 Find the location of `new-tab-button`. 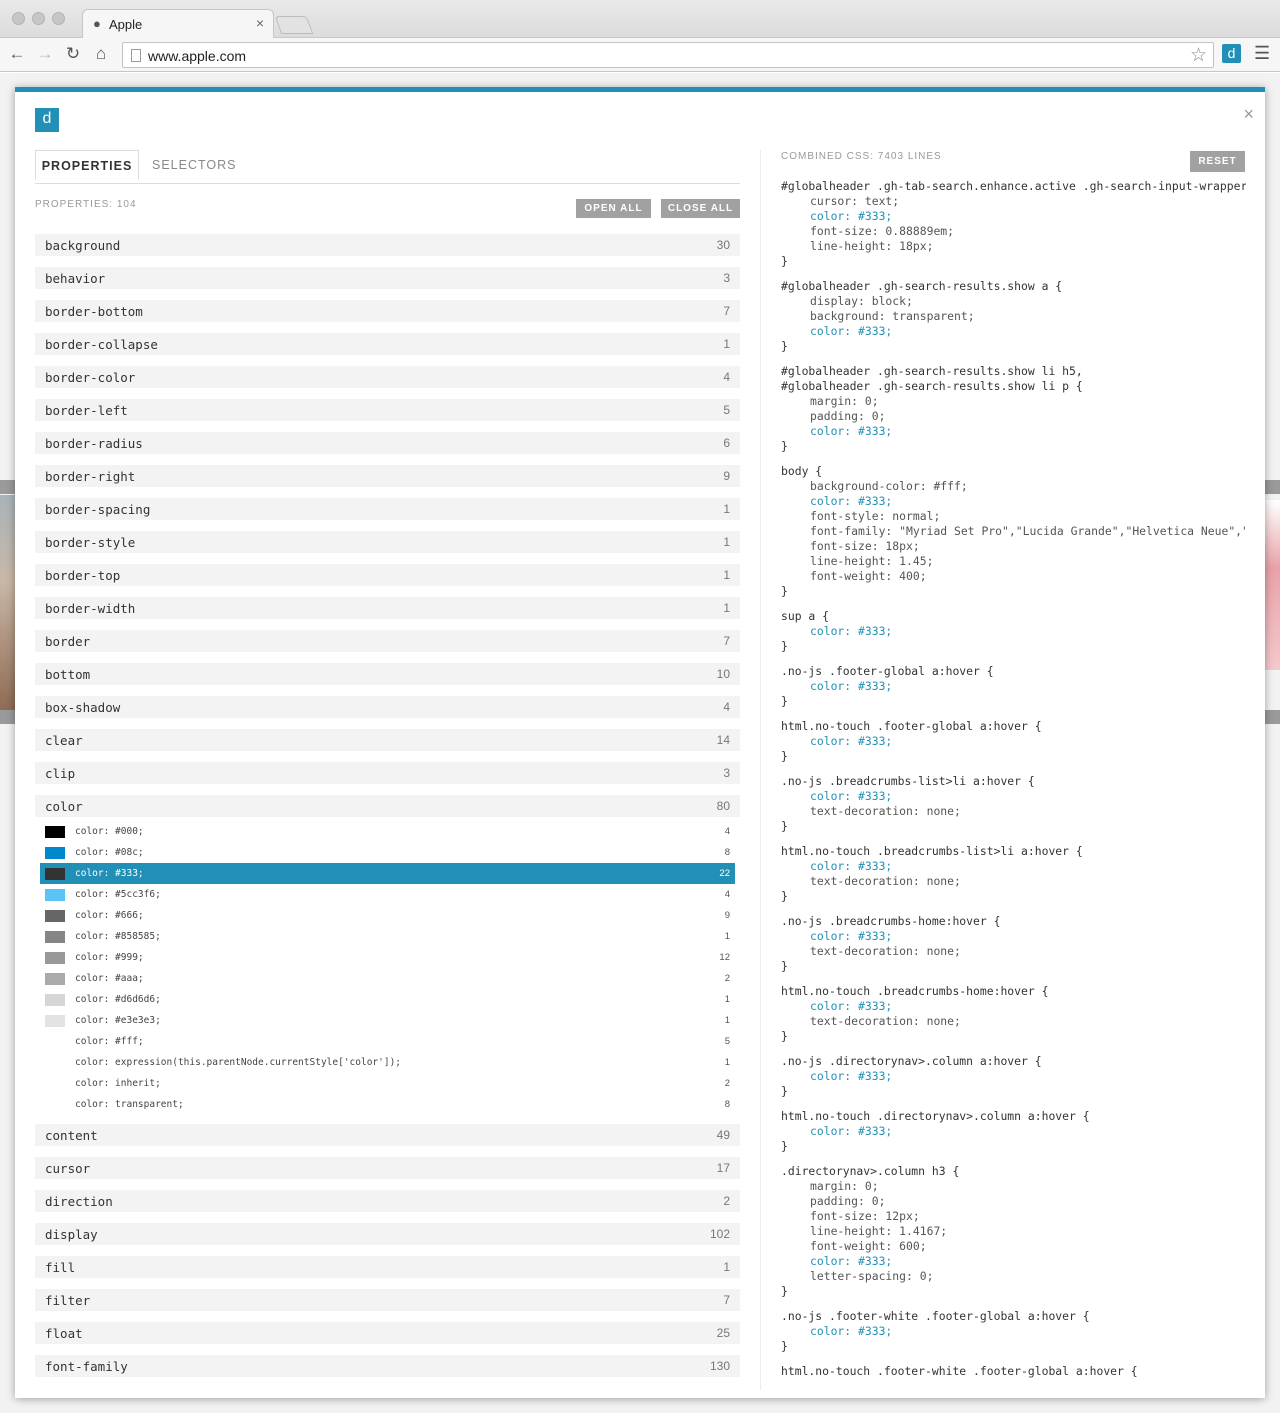

new-tab-button is located at coordinates (294, 25).